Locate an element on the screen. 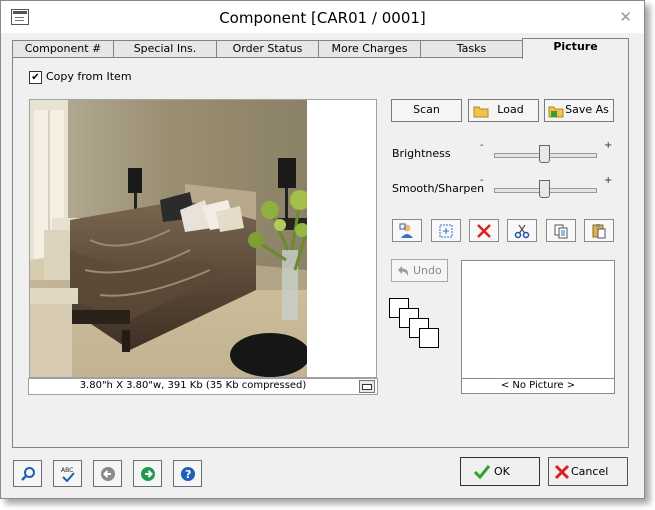 Image resolution: width=655 pixels, height=510 pixels. cancel-x-icon is located at coordinates (562, 472).